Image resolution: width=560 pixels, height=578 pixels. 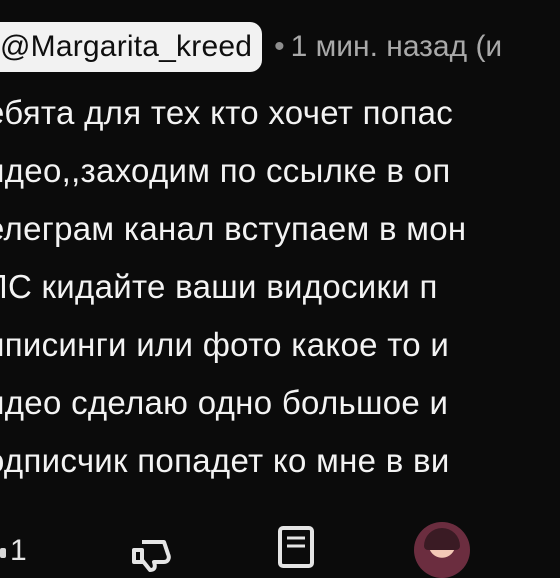 What do you see at coordinates (225, 170) in the screenshot?
I see `comment-line: идео,,заходим по ссылке в оп` at bounding box center [225, 170].